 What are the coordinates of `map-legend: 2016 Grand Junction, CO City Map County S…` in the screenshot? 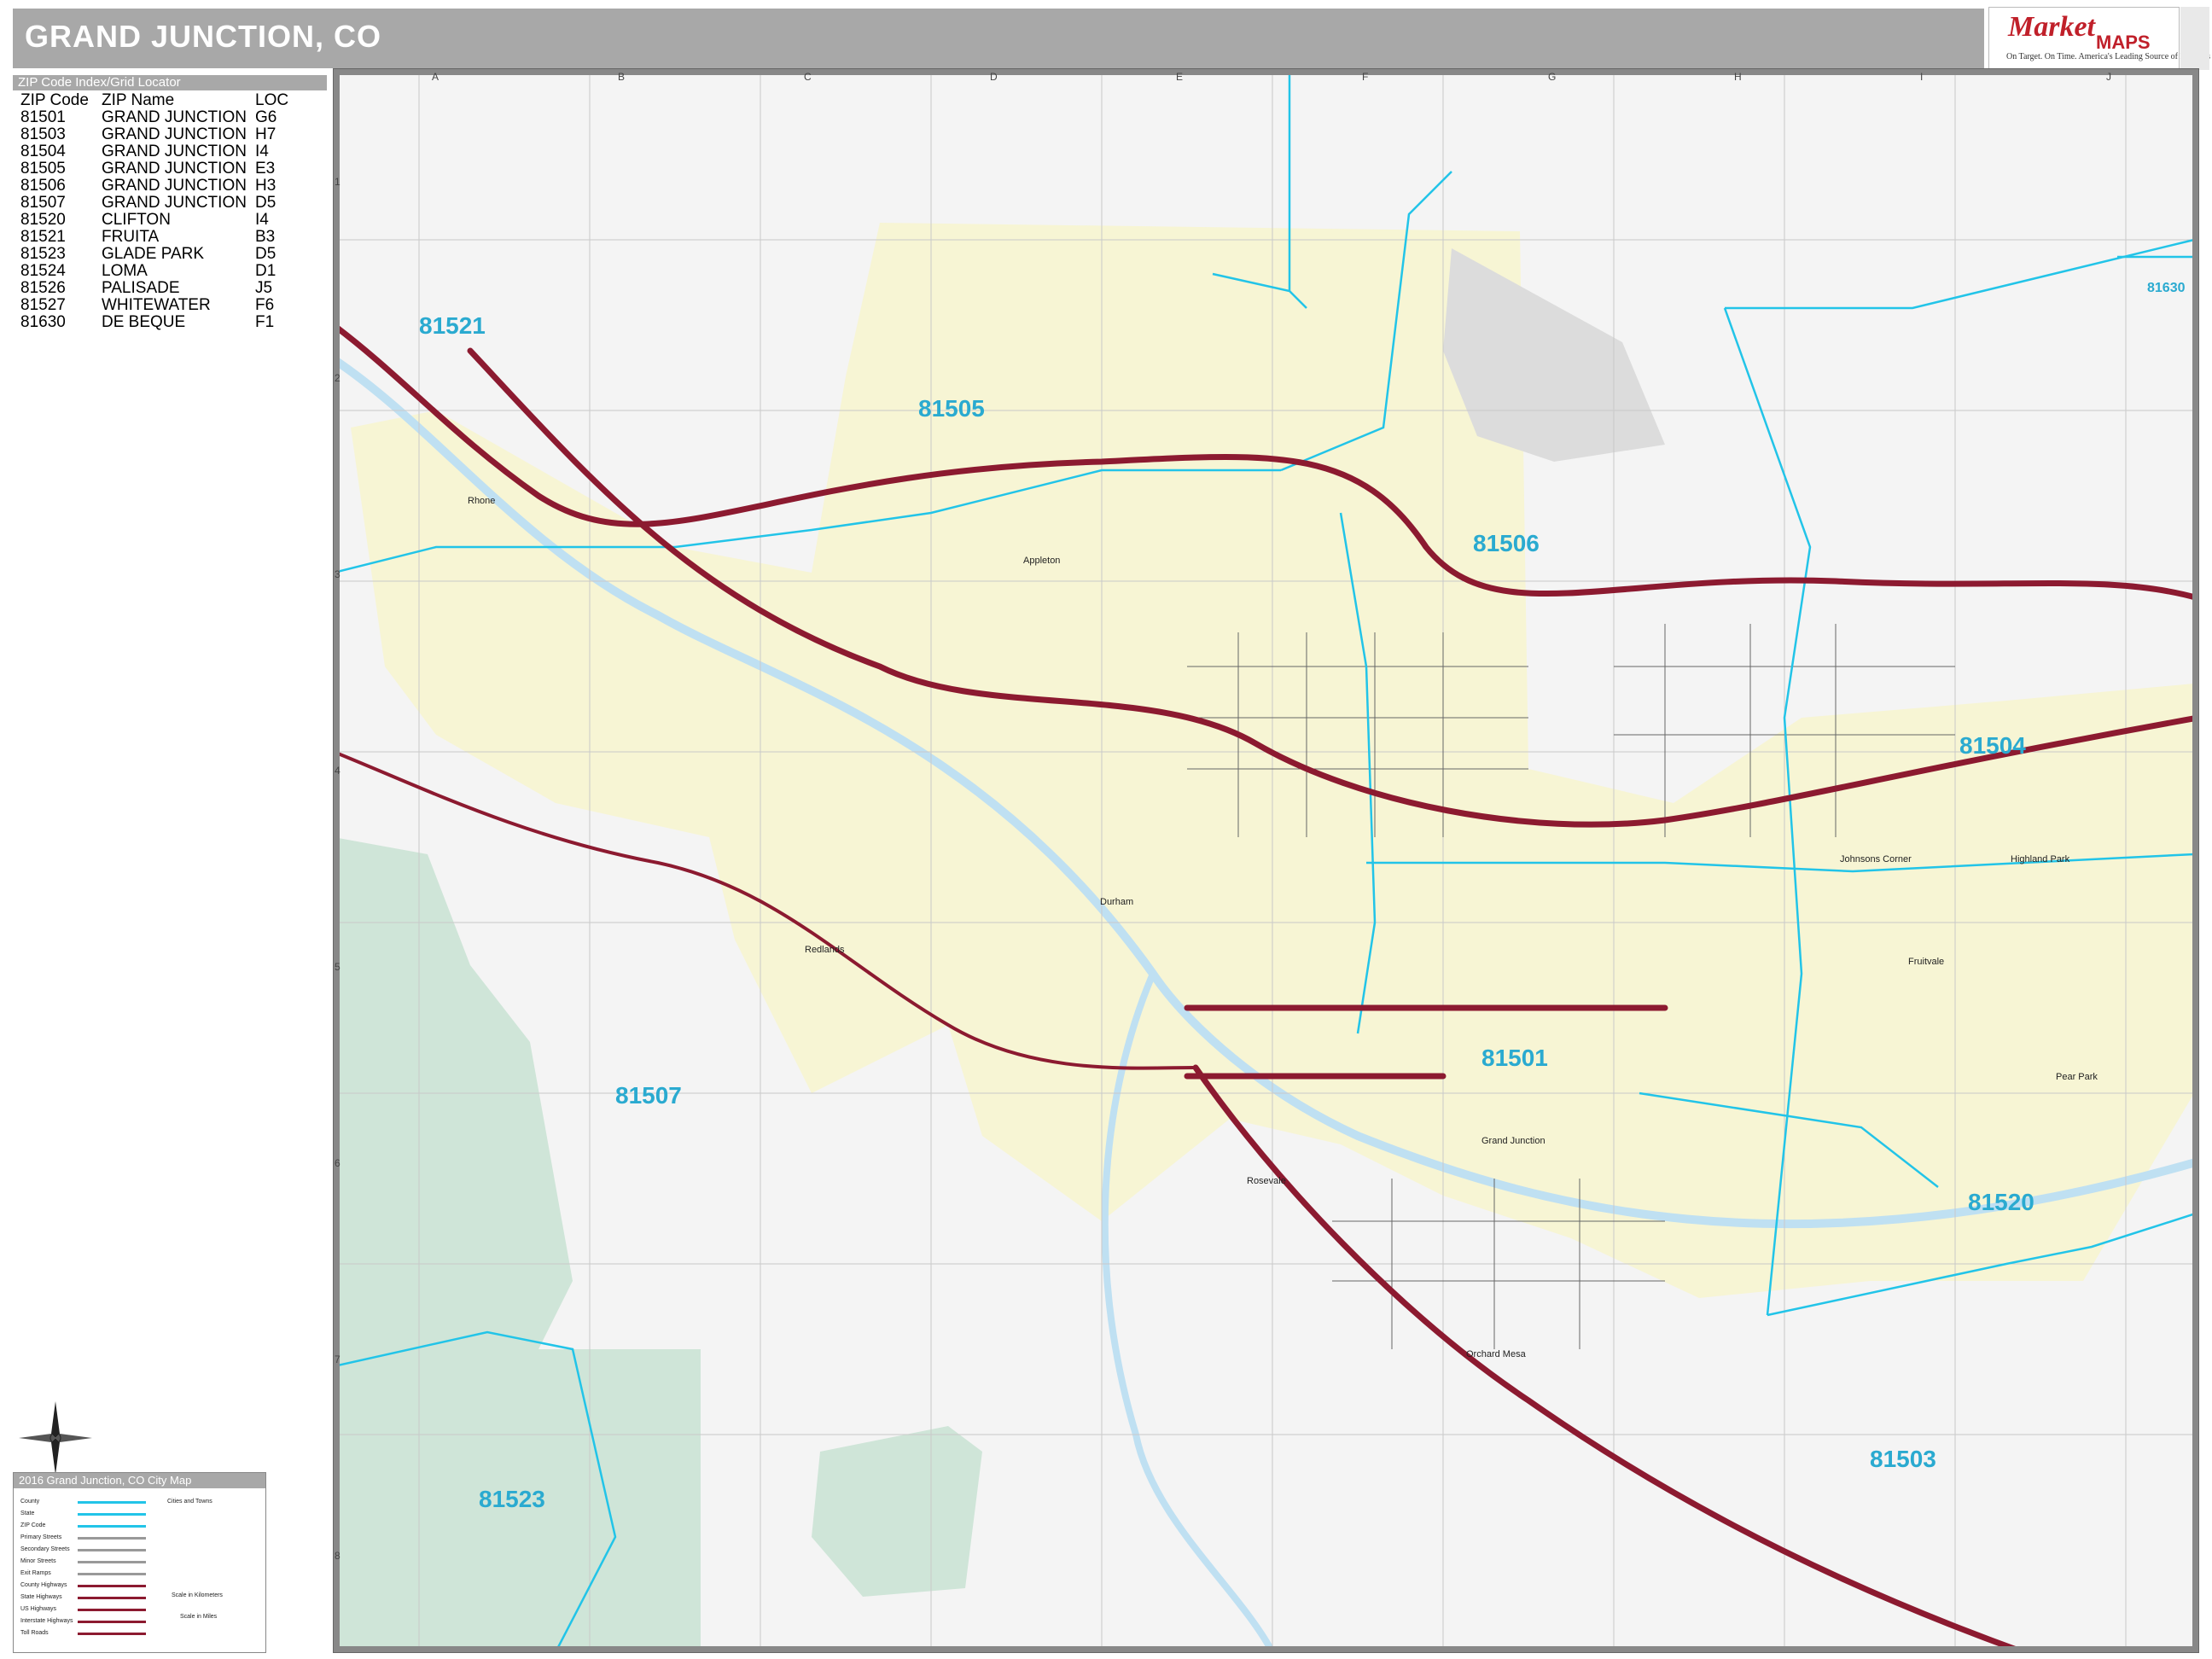 It's located at (139, 1562).